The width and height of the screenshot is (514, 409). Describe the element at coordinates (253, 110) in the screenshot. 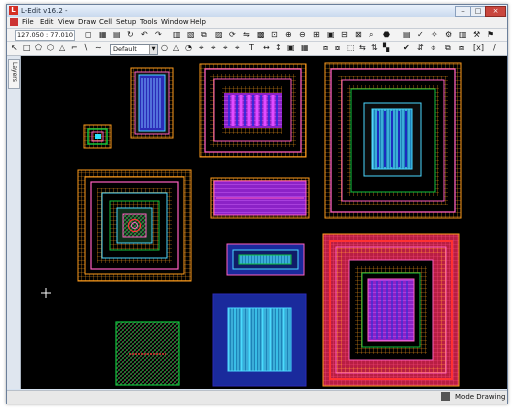

I see `layout-cell-top-center` at that location.